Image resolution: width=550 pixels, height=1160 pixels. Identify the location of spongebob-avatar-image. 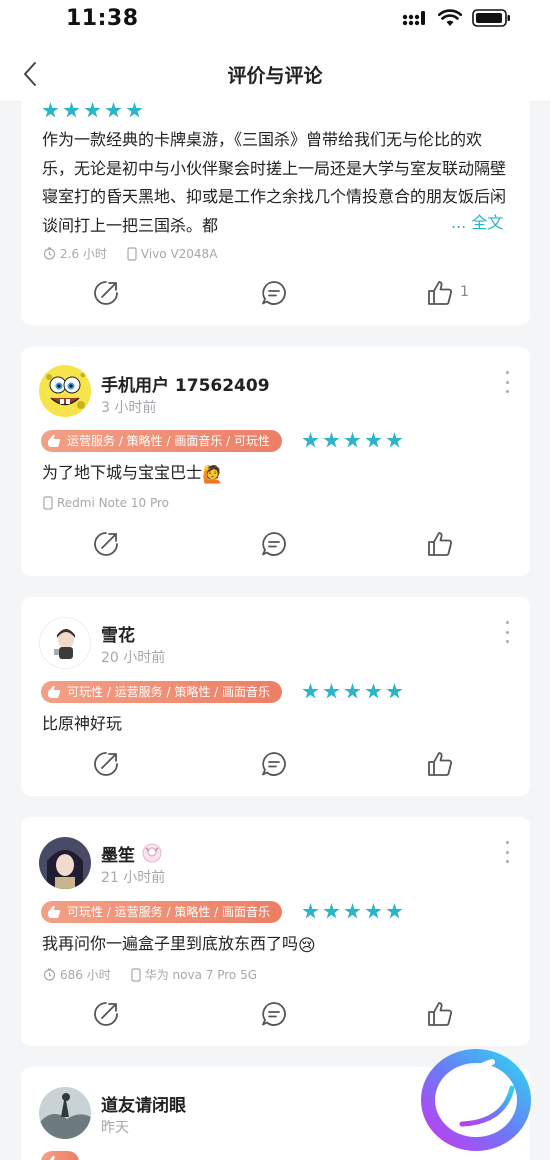
(65, 391).